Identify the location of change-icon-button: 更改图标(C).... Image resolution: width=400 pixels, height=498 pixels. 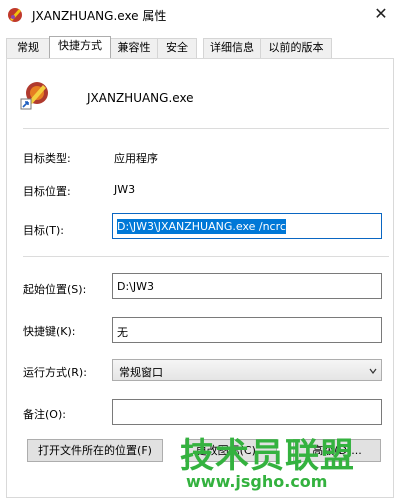
(231, 450).